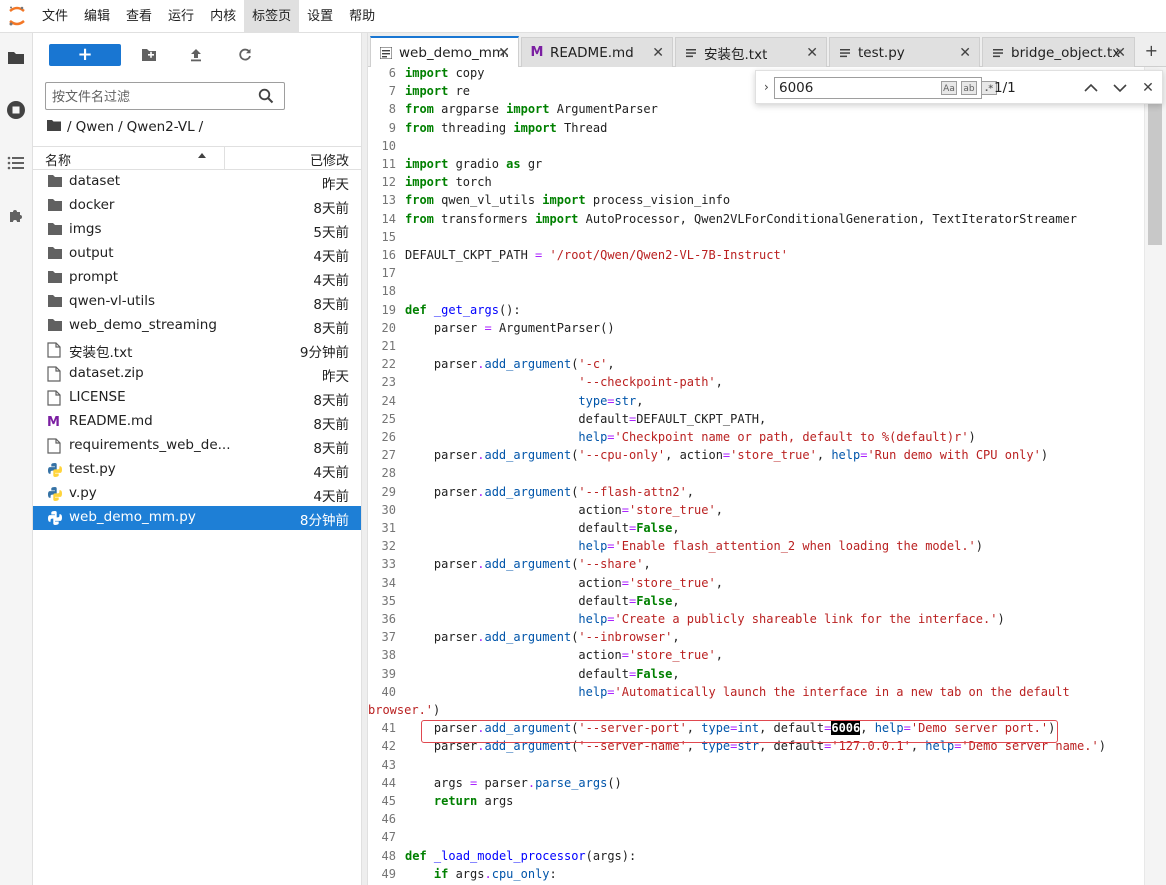 The height and width of the screenshot is (885, 1166). I want to click on find-input: 6006 Aa ab .*, so click(885, 88).